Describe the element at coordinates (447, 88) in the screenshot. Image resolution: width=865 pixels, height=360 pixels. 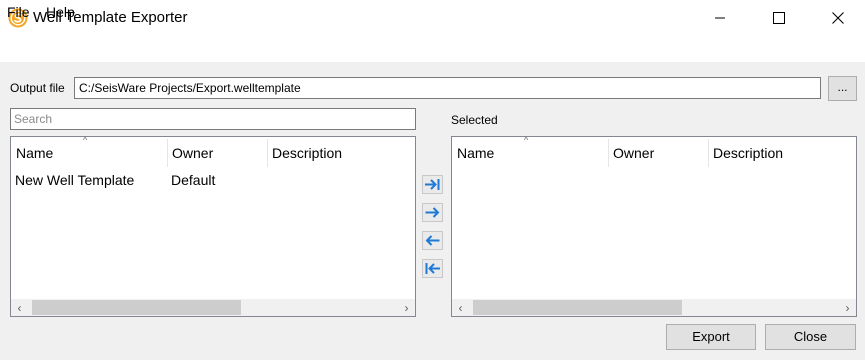
I see `output-file-field: C:/SeisWare Projects/Export.welltemplate` at that location.